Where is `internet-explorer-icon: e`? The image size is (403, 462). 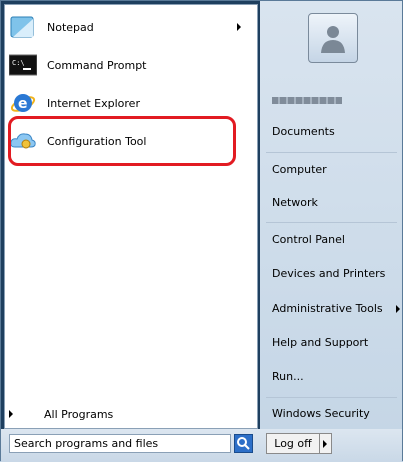
internet-explorer-icon: e is located at coordinates (23, 103).